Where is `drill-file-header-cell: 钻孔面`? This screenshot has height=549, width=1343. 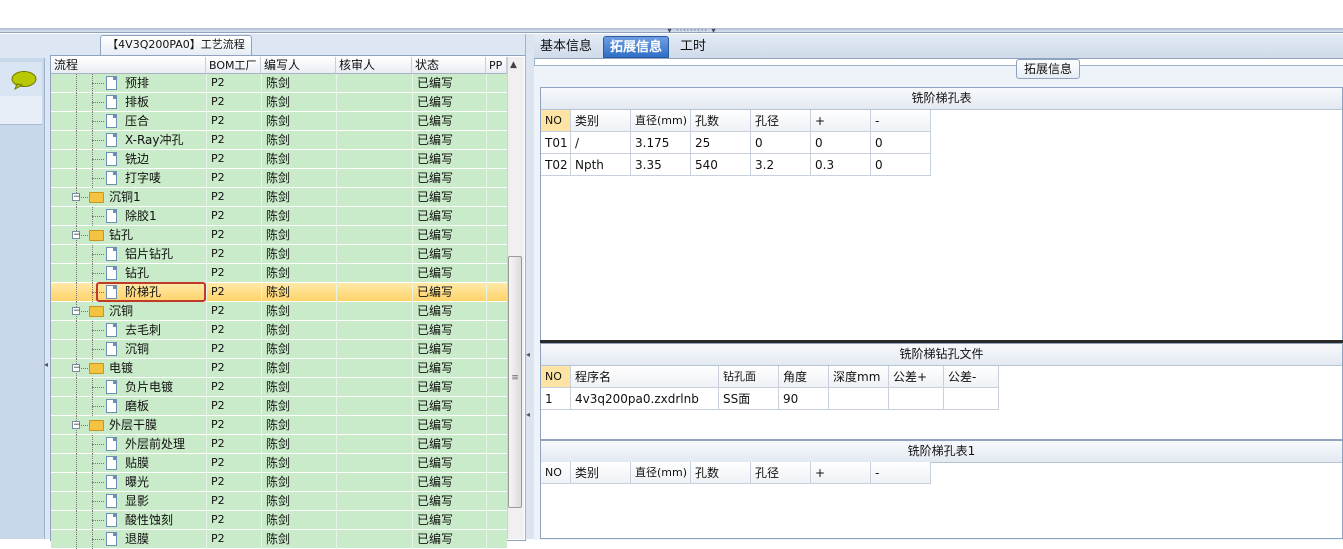 drill-file-header-cell: 钻孔面 is located at coordinates (749, 377).